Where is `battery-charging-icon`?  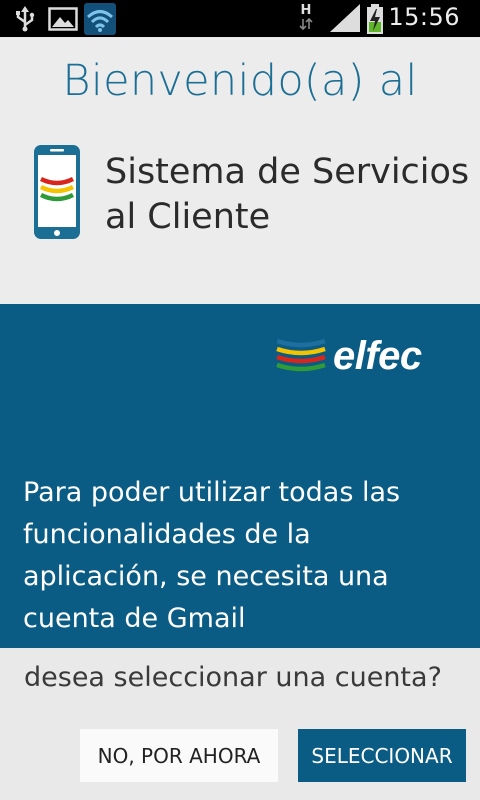 battery-charging-icon is located at coordinates (375, 19).